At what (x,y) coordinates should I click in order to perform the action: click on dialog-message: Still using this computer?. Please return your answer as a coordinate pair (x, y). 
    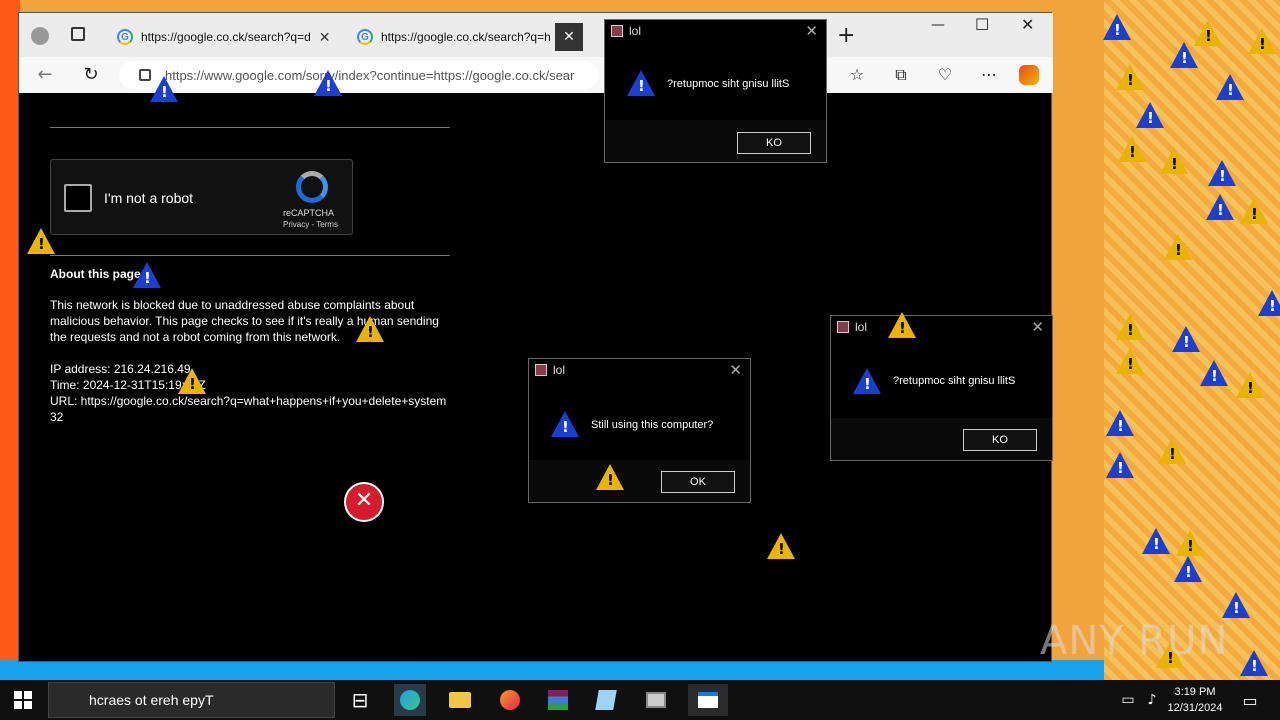
    Looking at the image, I should click on (652, 425).